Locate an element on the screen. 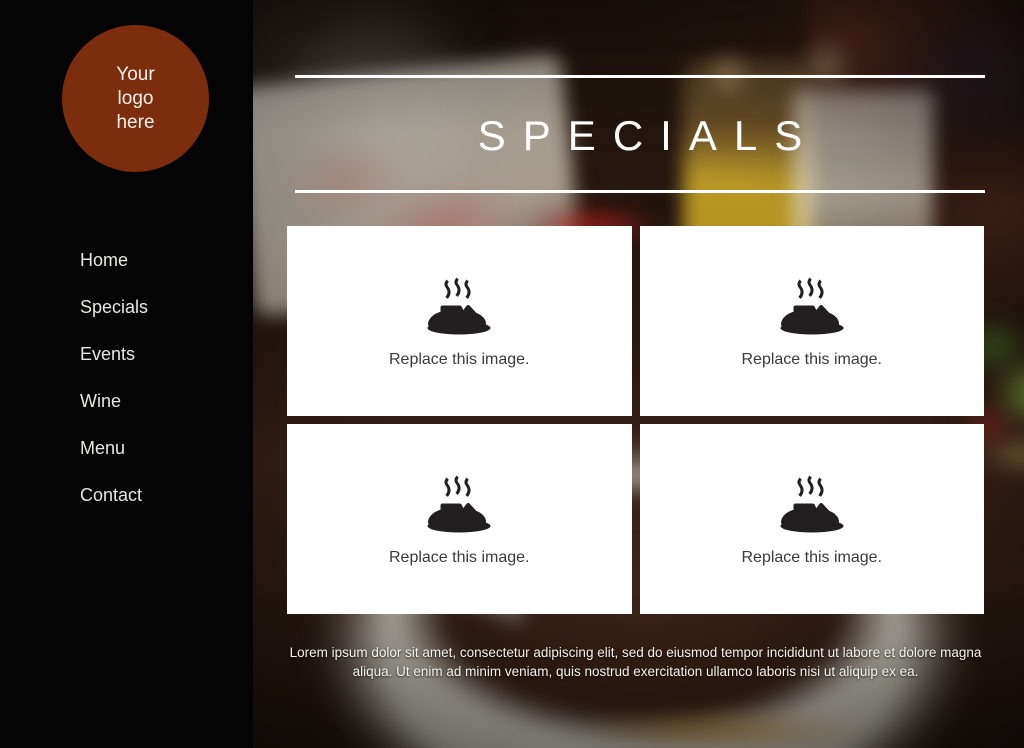  nav-item-specials: Specials is located at coordinates (165, 307).